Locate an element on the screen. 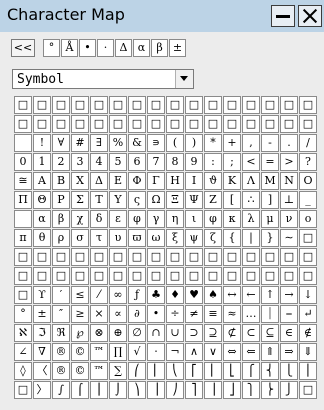 This screenshot has width=324, height=410. char-cell: : is located at coordinates (213, 162).